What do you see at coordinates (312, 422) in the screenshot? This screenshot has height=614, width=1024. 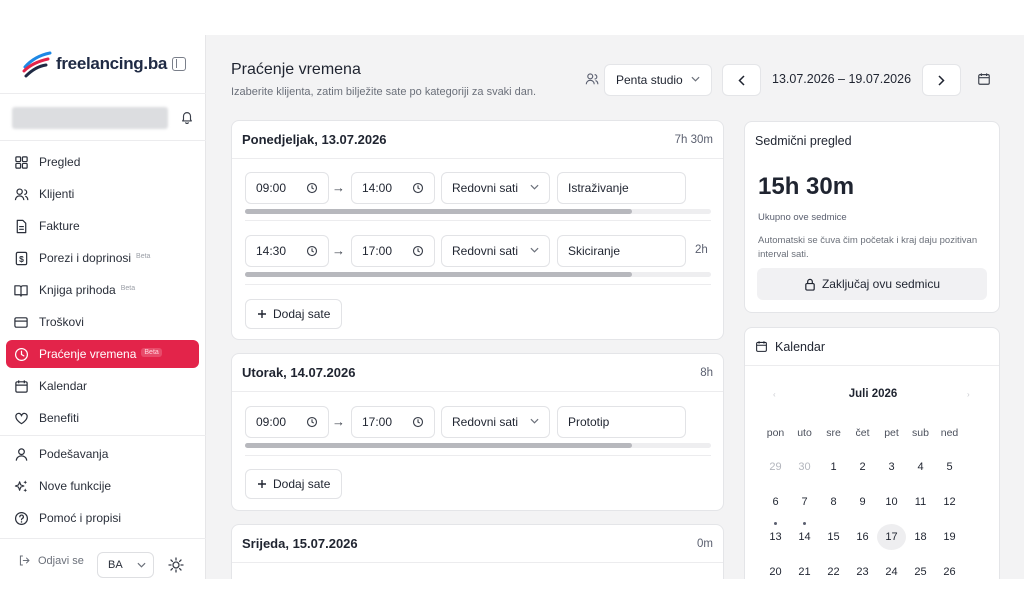 I see `clock-icon` at bounding box center [312, 422].